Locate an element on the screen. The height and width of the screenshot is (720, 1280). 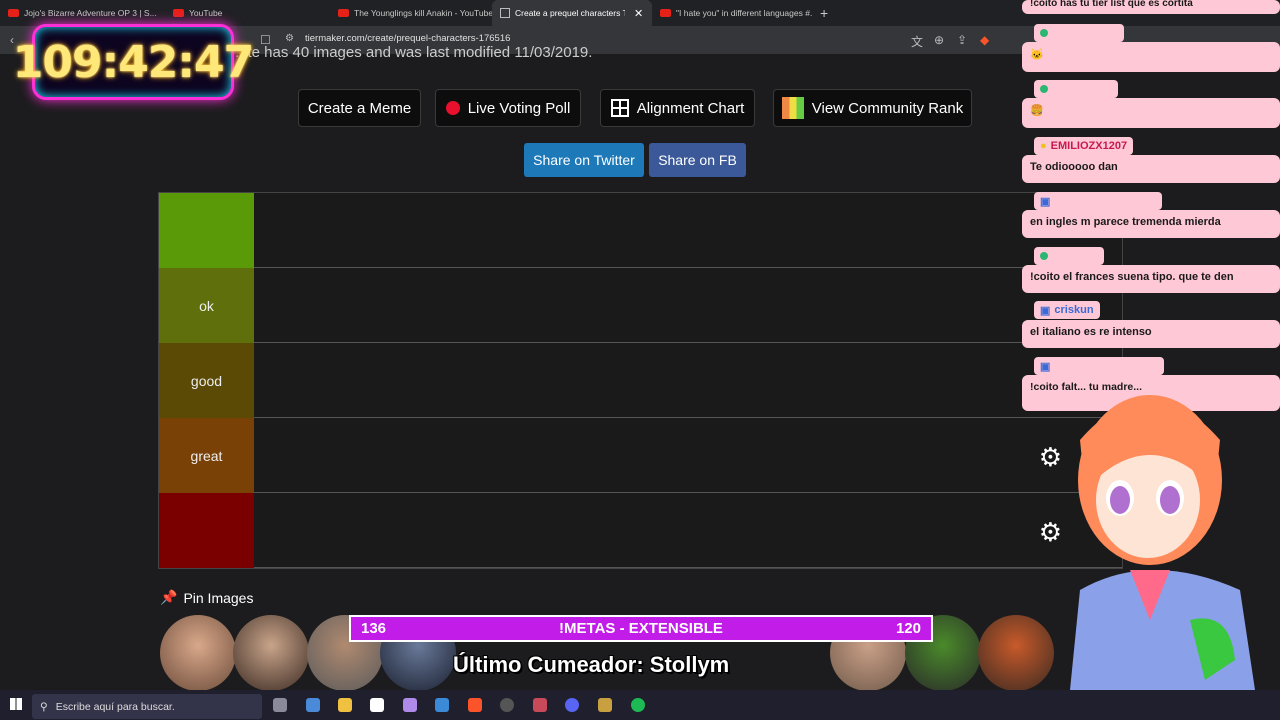
goal-bar: 136 !METAS - EXTENSIBLE 120 is located at coordinates (641, 628).